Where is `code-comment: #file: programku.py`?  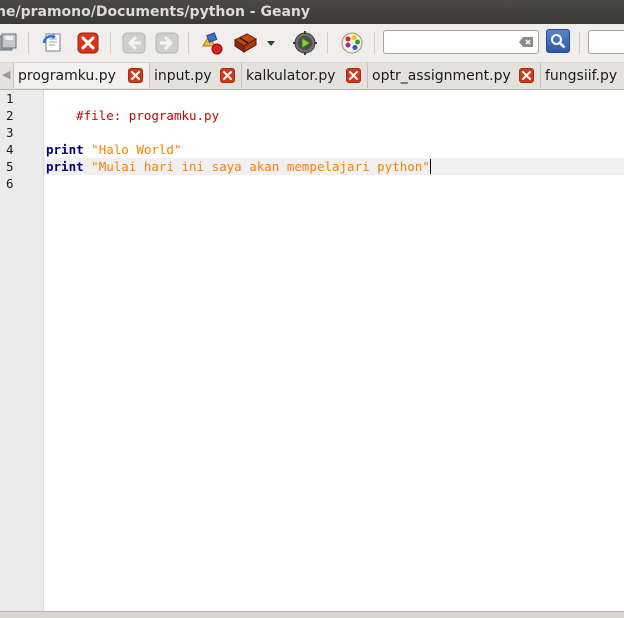 code-comment: #file: programku.py is located at coordinates (148, 115).